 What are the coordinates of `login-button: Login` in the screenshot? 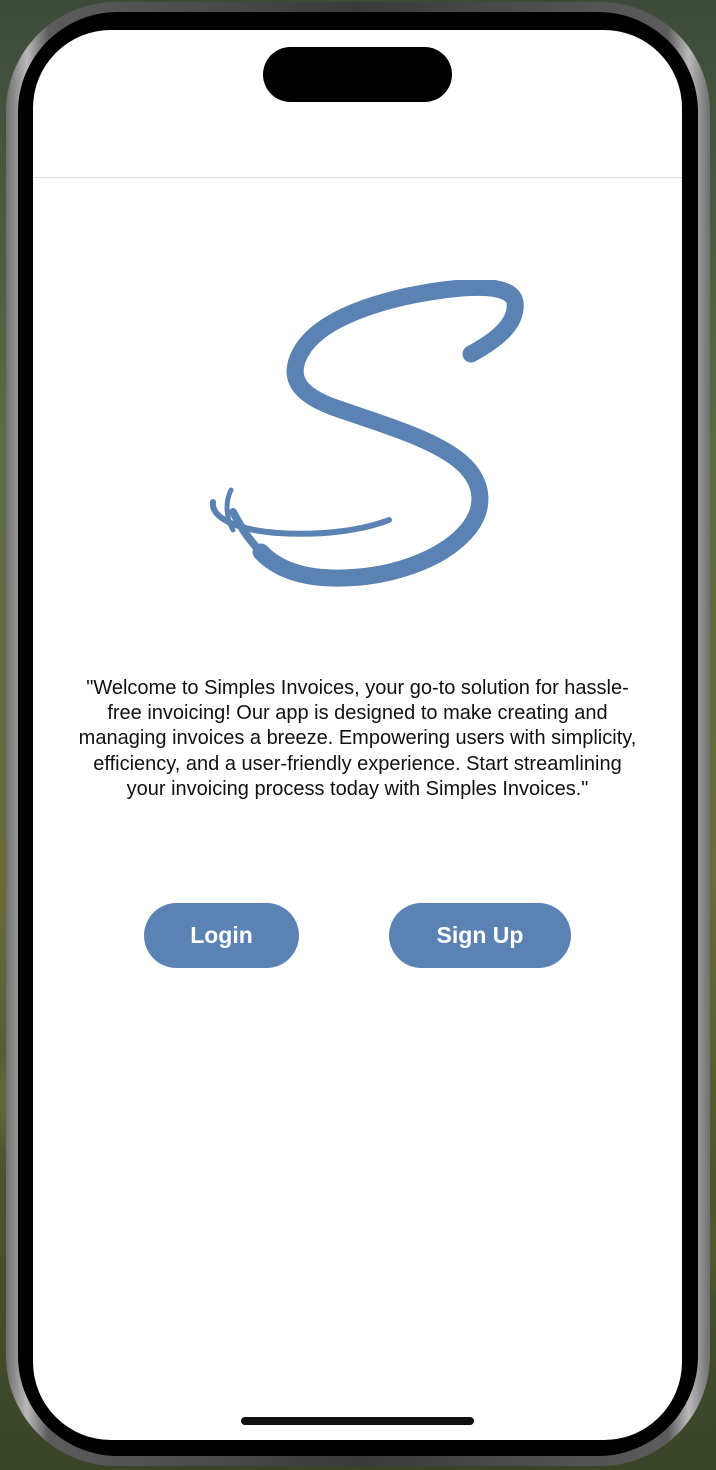 It's located at (221, 935).